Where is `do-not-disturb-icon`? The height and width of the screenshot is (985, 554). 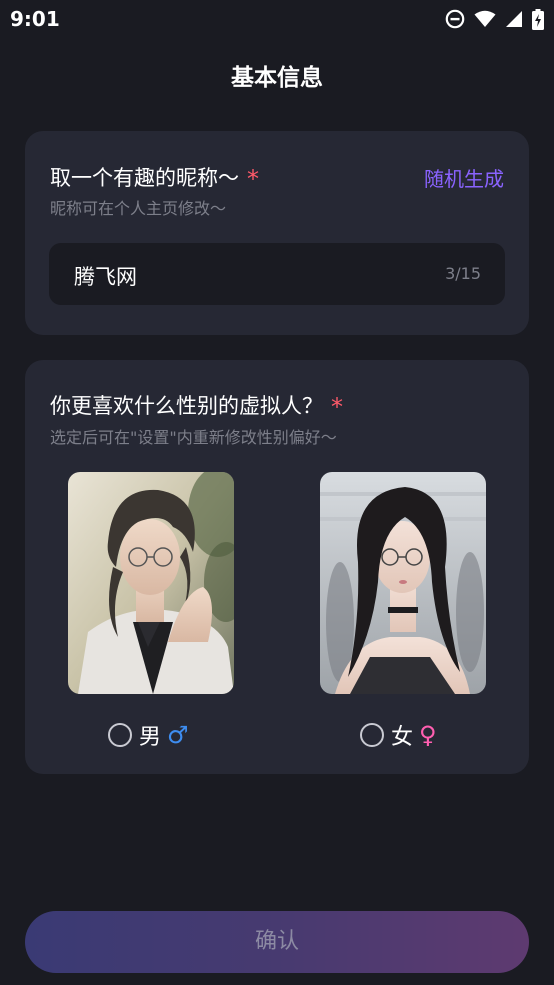
do-not-disturb-icon is located at coordinates (455, 19).